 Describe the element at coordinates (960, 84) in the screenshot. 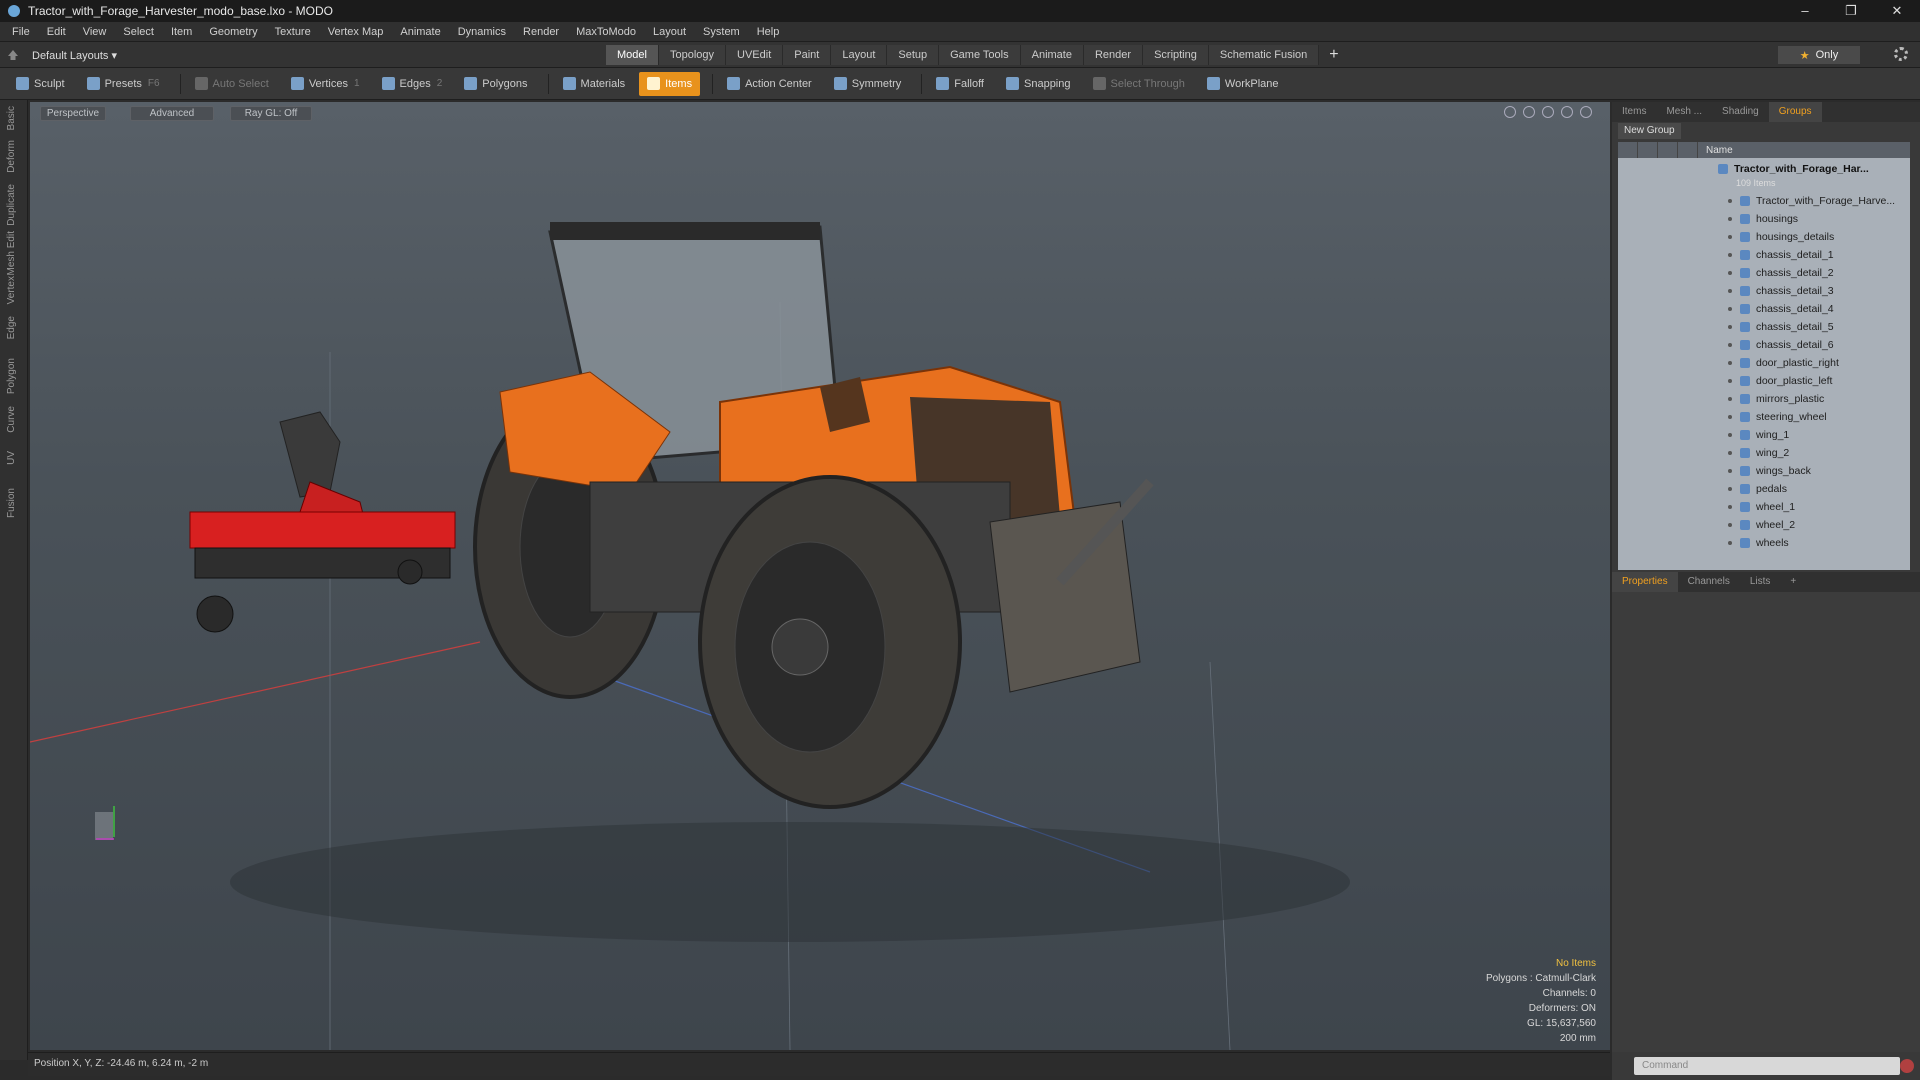

I see `toolbar-falloff-button: Falloff` at that location.